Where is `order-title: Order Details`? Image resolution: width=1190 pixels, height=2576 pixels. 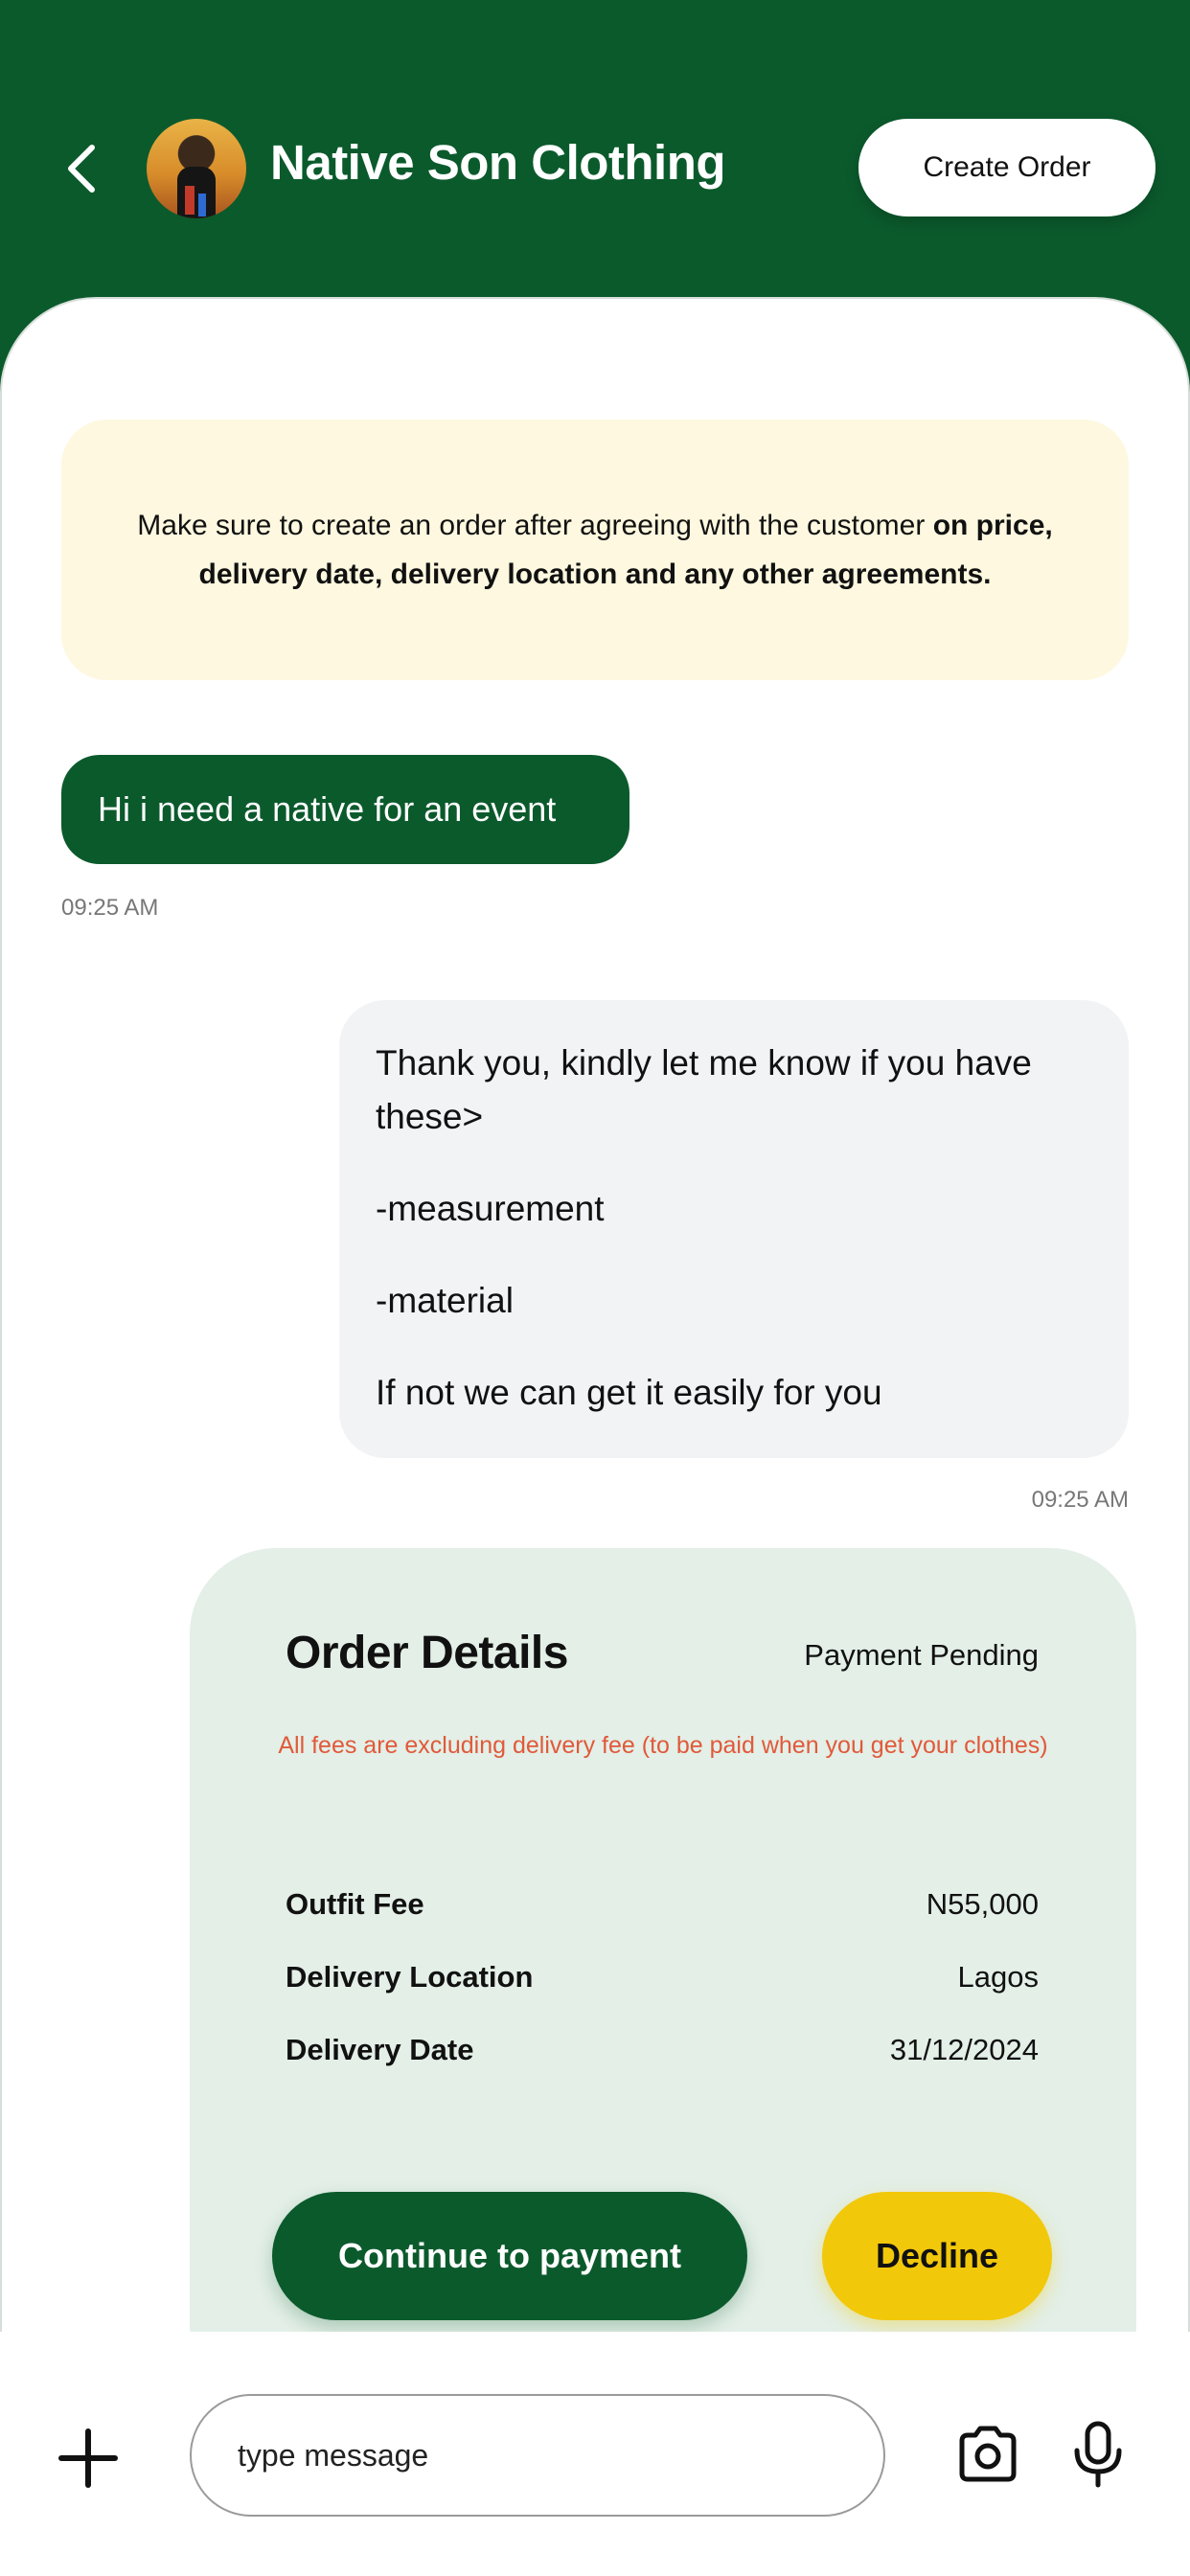
order-title: Order Details is located at coordinates (427, 1653).